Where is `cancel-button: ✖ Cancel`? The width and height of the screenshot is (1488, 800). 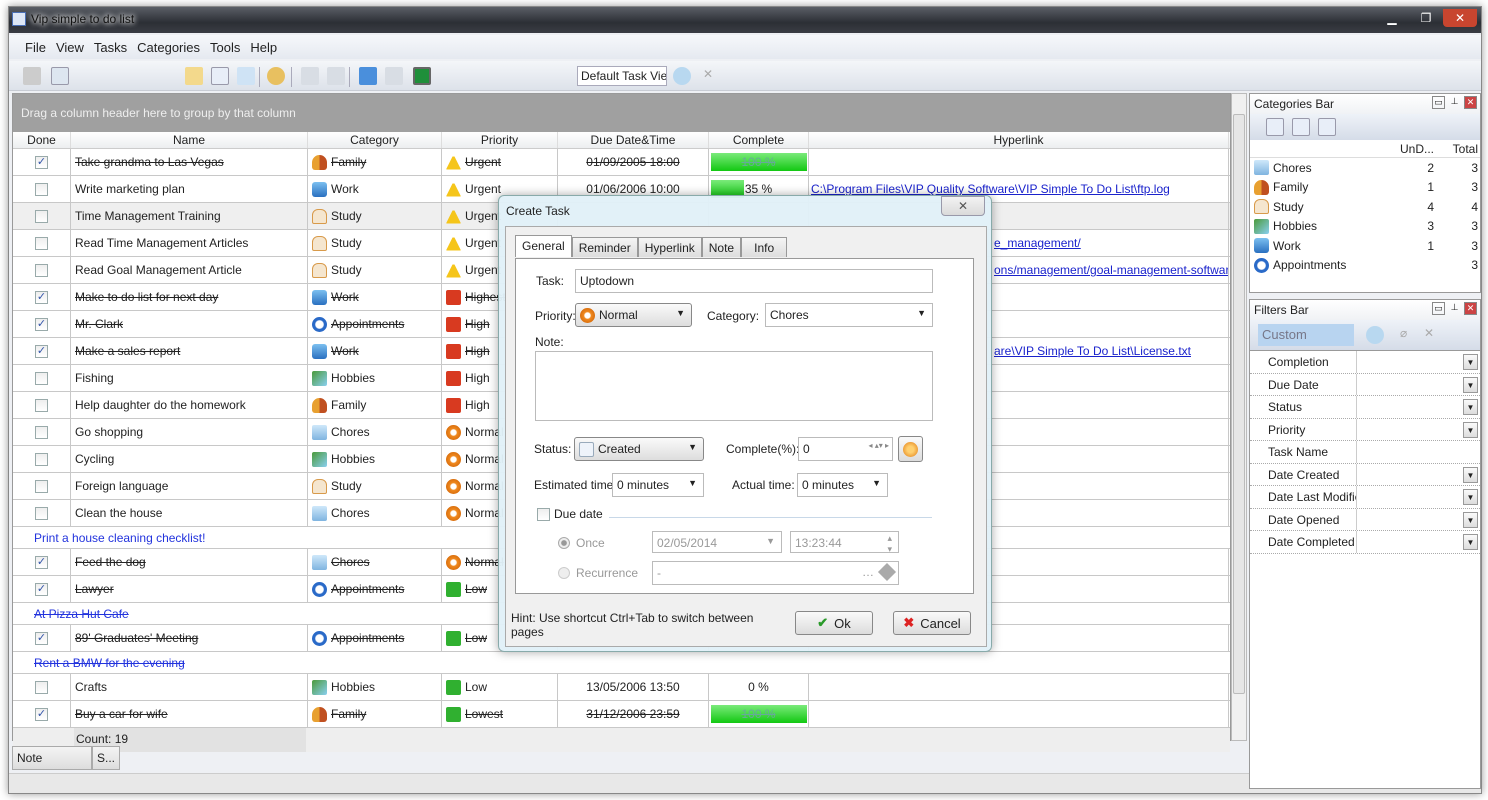
cancel-button: ✖ Cancel is located at coordinates (932, 623).